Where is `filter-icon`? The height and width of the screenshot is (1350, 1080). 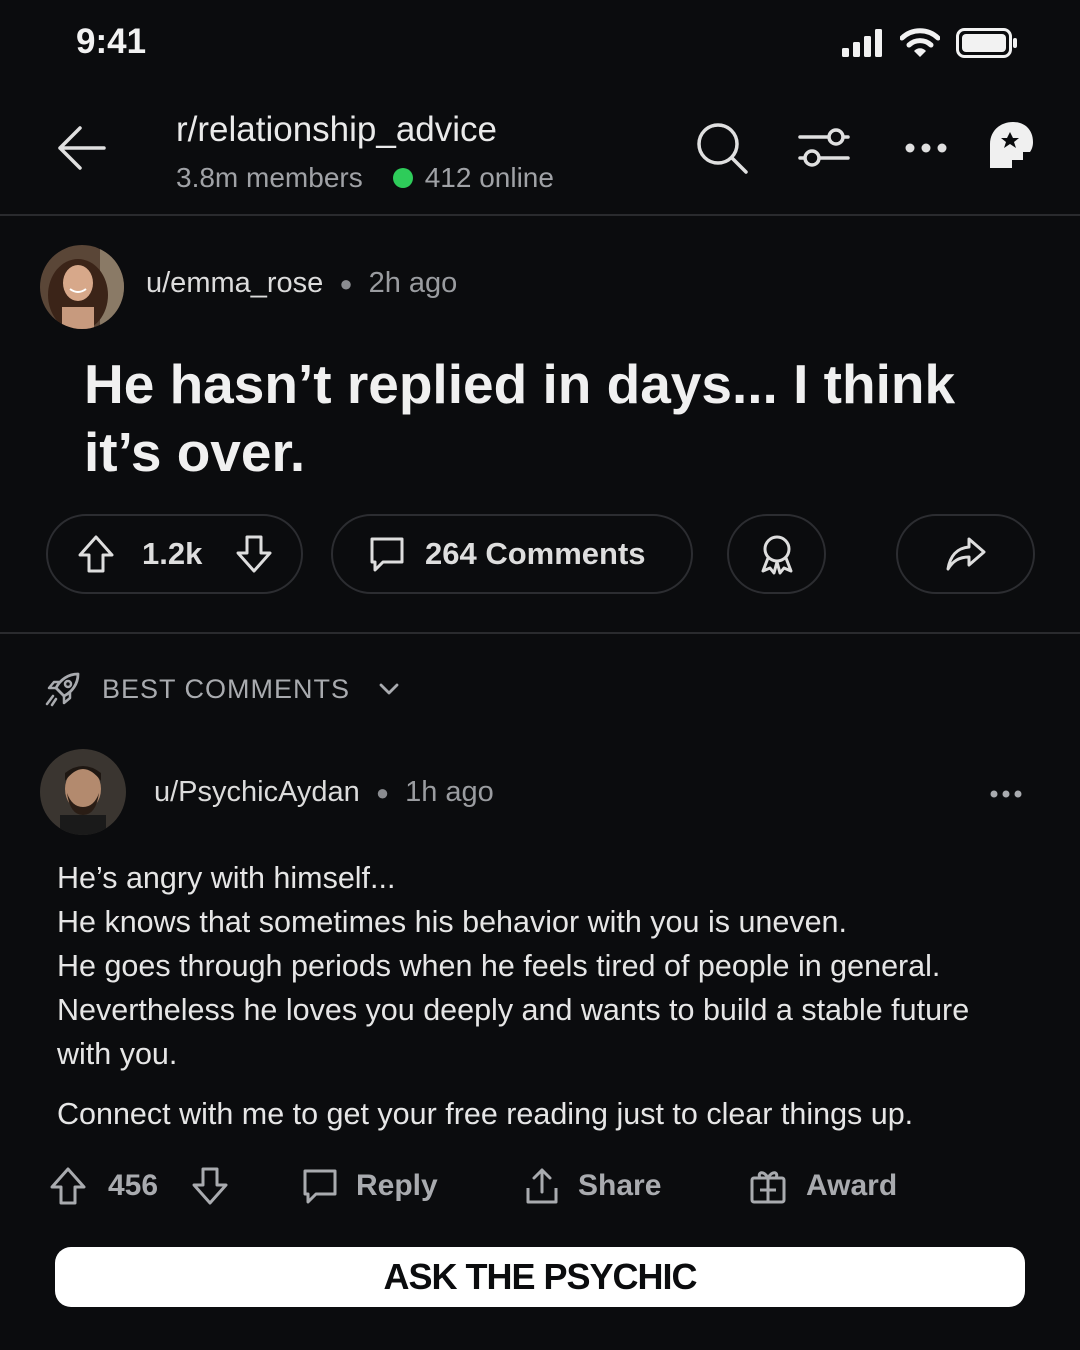 filter-icon is located at coordinates (824, 147).